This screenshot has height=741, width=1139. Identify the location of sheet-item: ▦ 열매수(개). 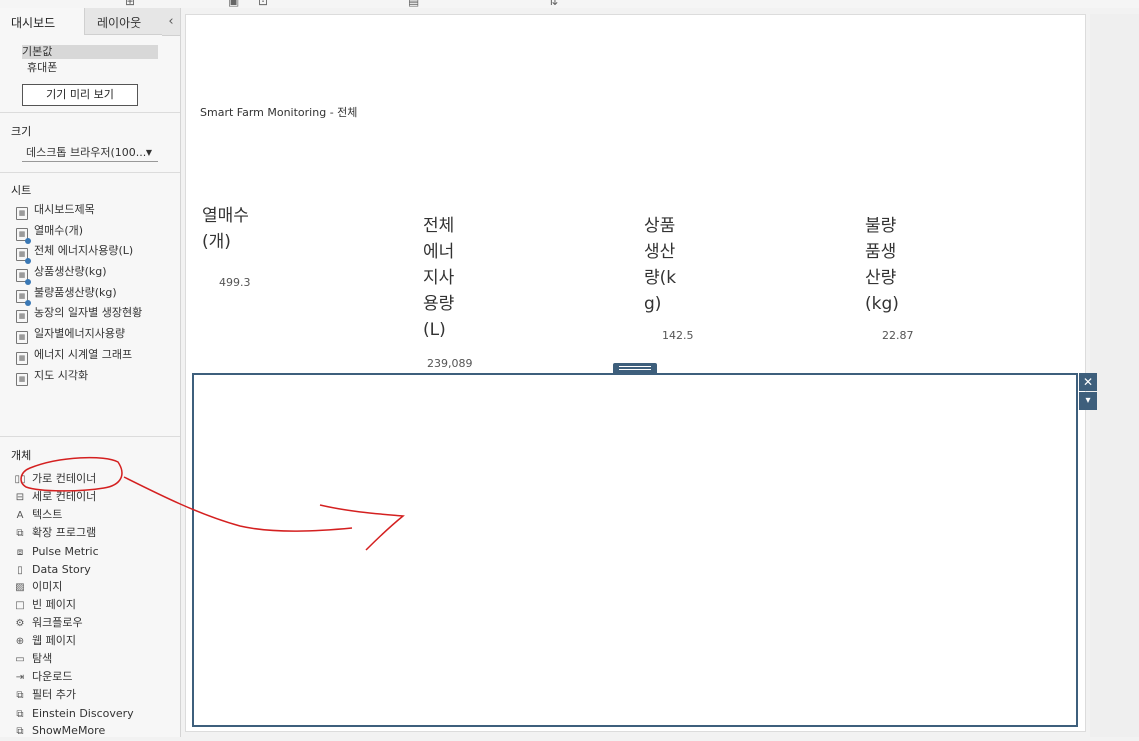
(50, 233).